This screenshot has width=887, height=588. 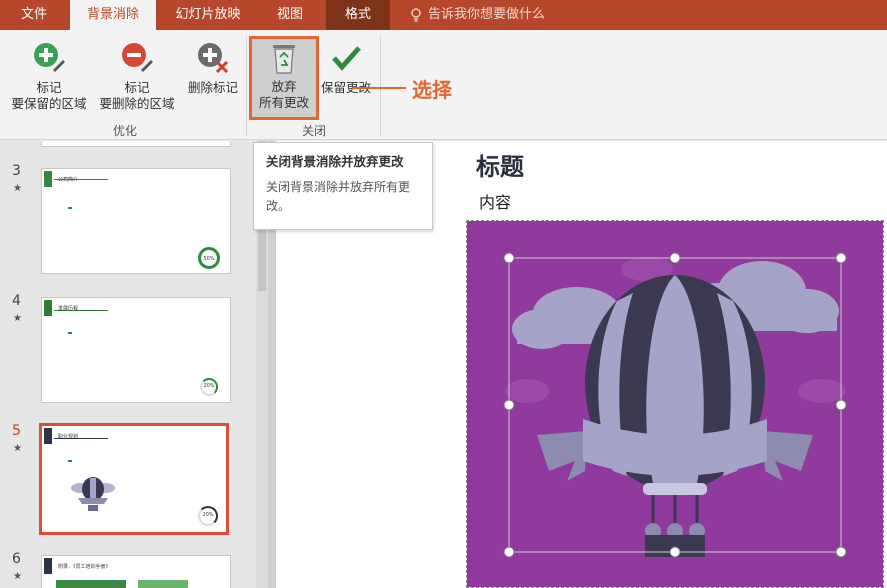 What do you see at coordinates (84, 567) in the screenshot?
I see `thumb-title: 附录：《员工培训手册》` at bounding box center [84, 567].